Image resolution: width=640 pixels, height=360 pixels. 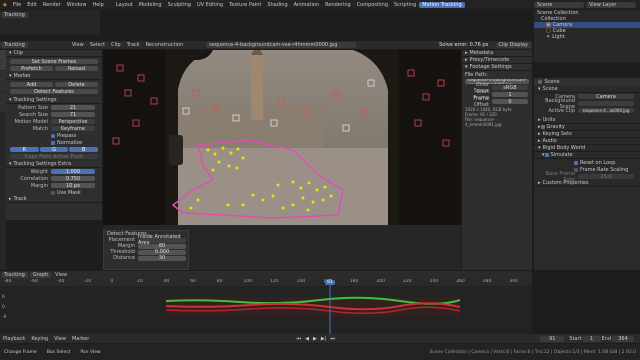 I want to click on menu-edit: Edit, so click(x=32, y=5).